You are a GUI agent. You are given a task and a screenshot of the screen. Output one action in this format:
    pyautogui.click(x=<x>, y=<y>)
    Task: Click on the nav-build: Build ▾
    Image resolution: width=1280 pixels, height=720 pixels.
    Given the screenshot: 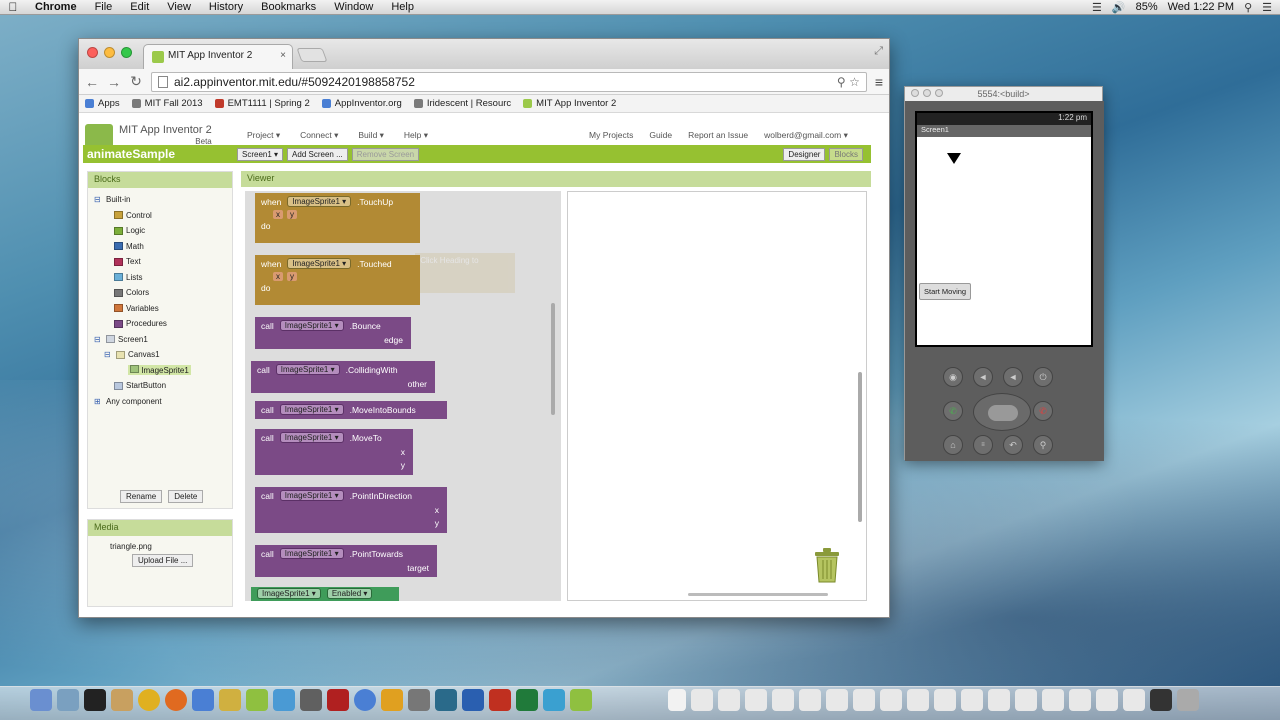 What is the action you would take?
    pyautogui.click(x=371, y=135)
    